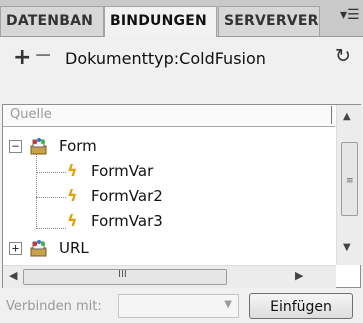  Describe the element at coordinates (22, 57) in the screenshot. I see `add-binding-button: +` at that location.